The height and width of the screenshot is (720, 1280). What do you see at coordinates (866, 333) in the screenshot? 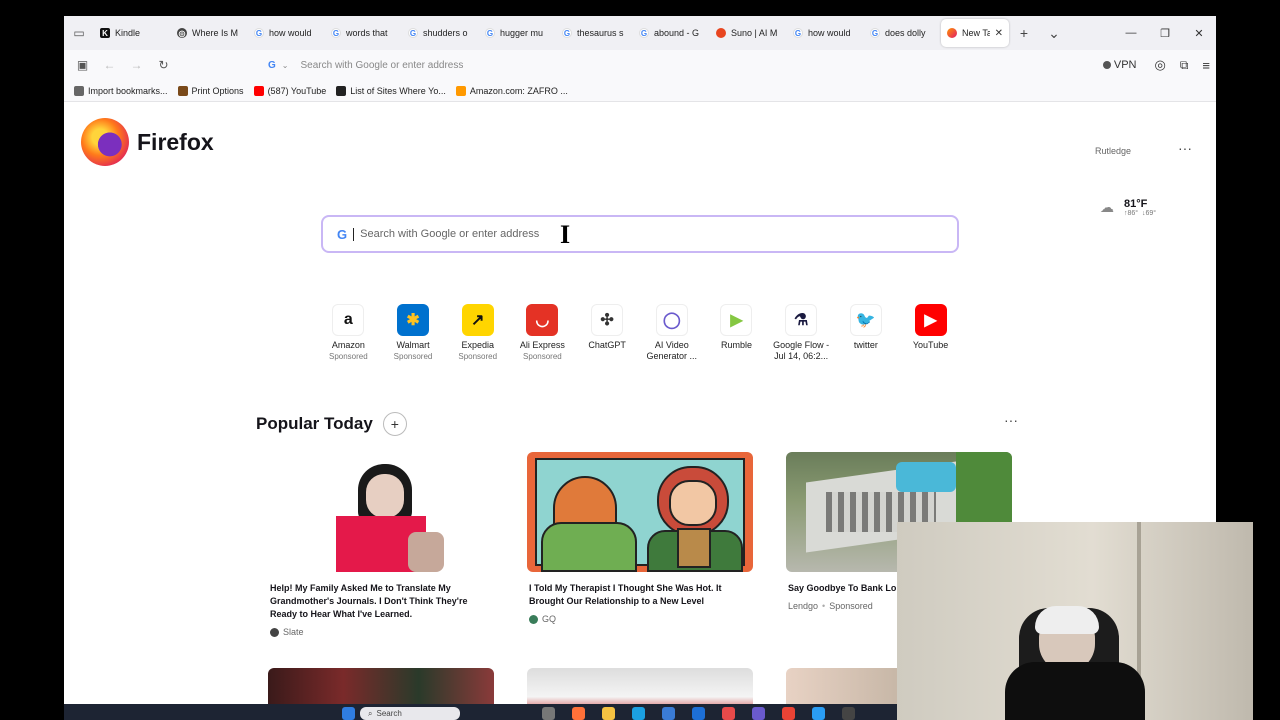
I see `shortcut-tile: 🐦 twitter` at bounding box center [866, 333].